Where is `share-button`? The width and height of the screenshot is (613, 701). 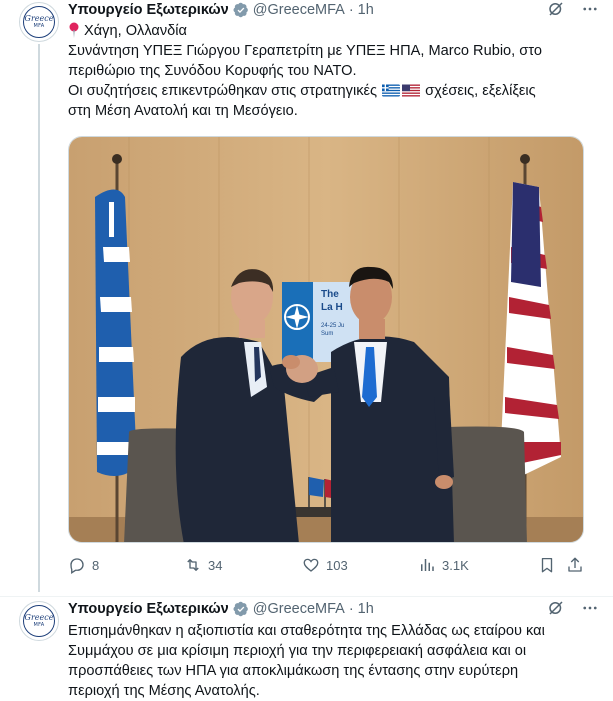
share-button is located at coordinates (578, 565).